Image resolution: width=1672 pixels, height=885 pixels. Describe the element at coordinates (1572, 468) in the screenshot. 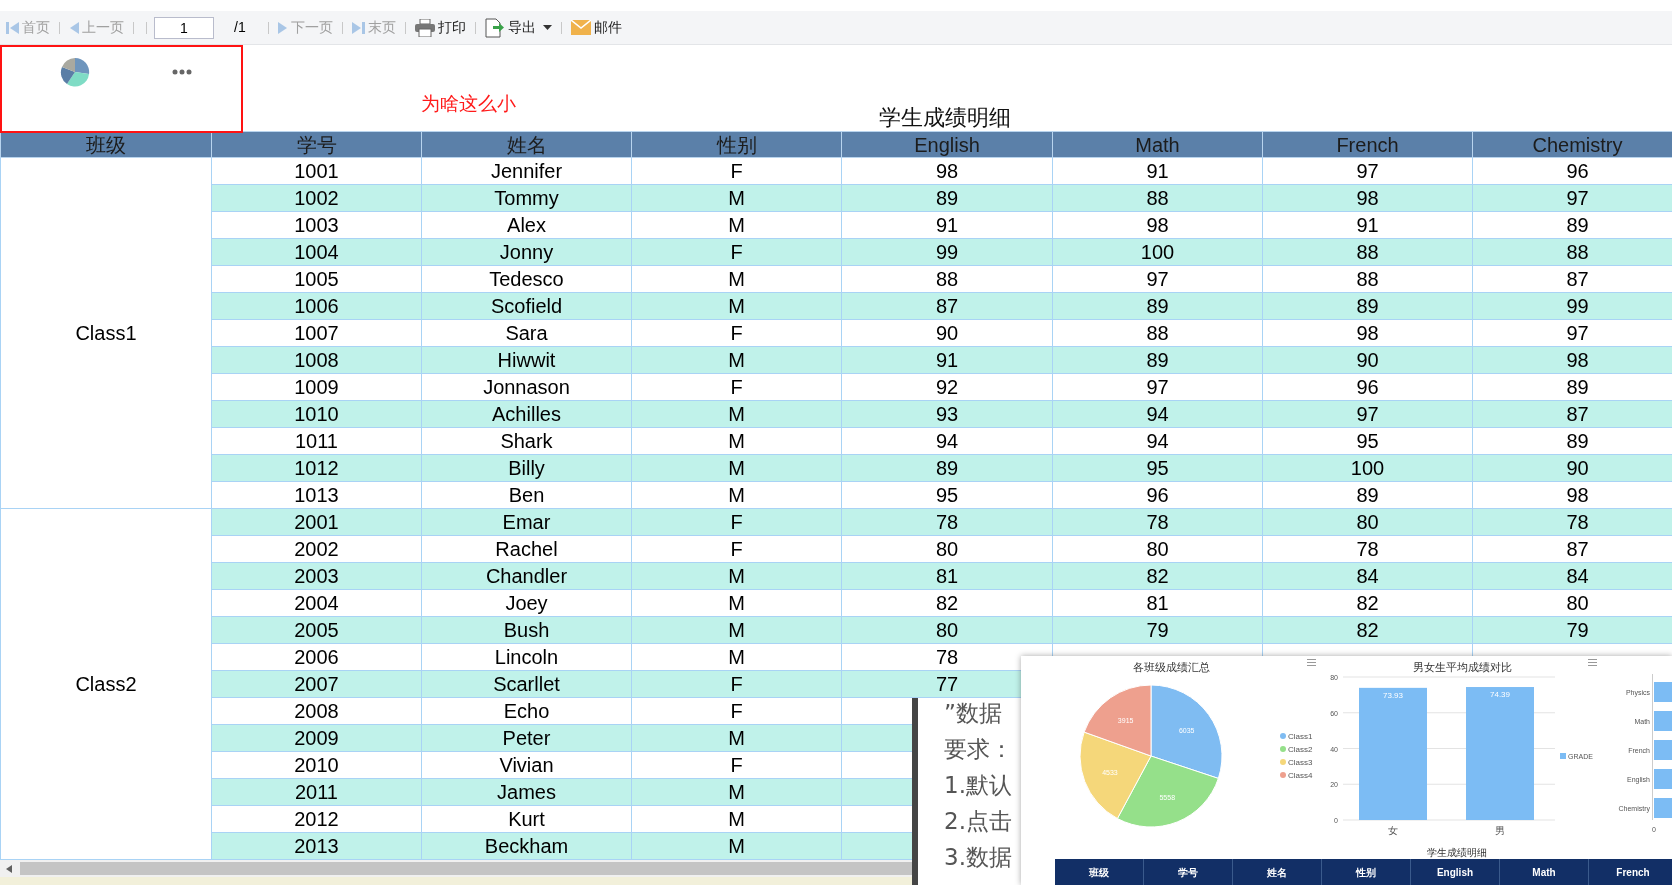

I see `table-cell: 90` at that location.